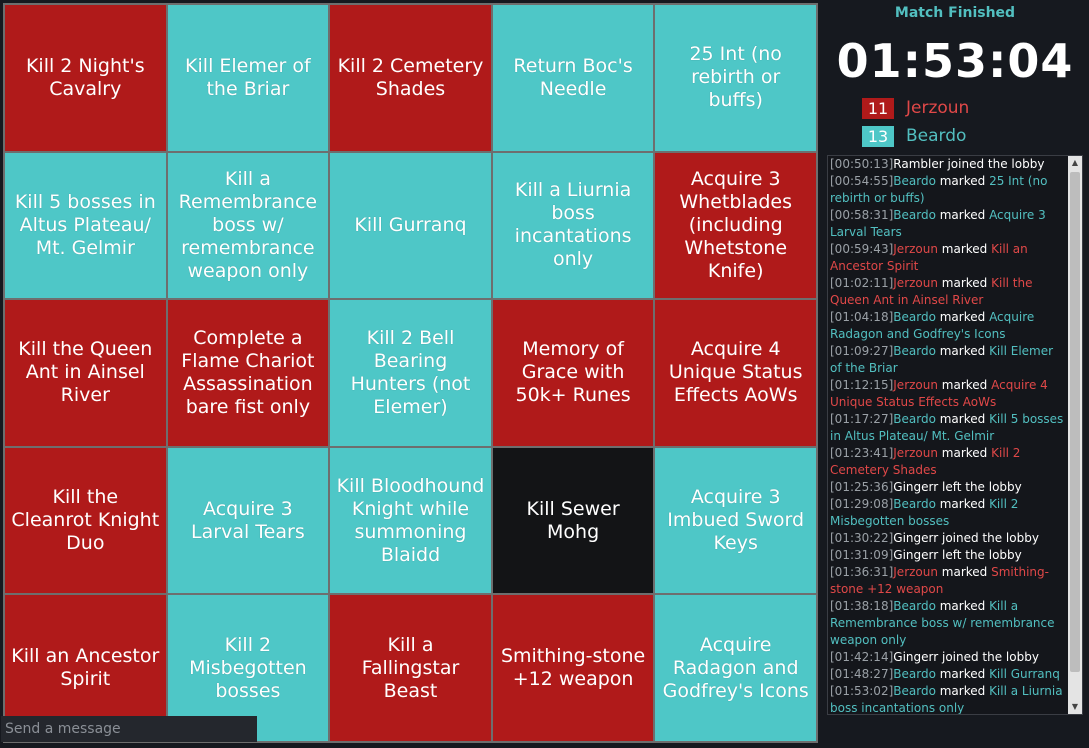  What do you see at coordinates (410, 225) in the screenshot?
I see `bingo-cell: Kill Gurranq` at bounding box center [410, 225].